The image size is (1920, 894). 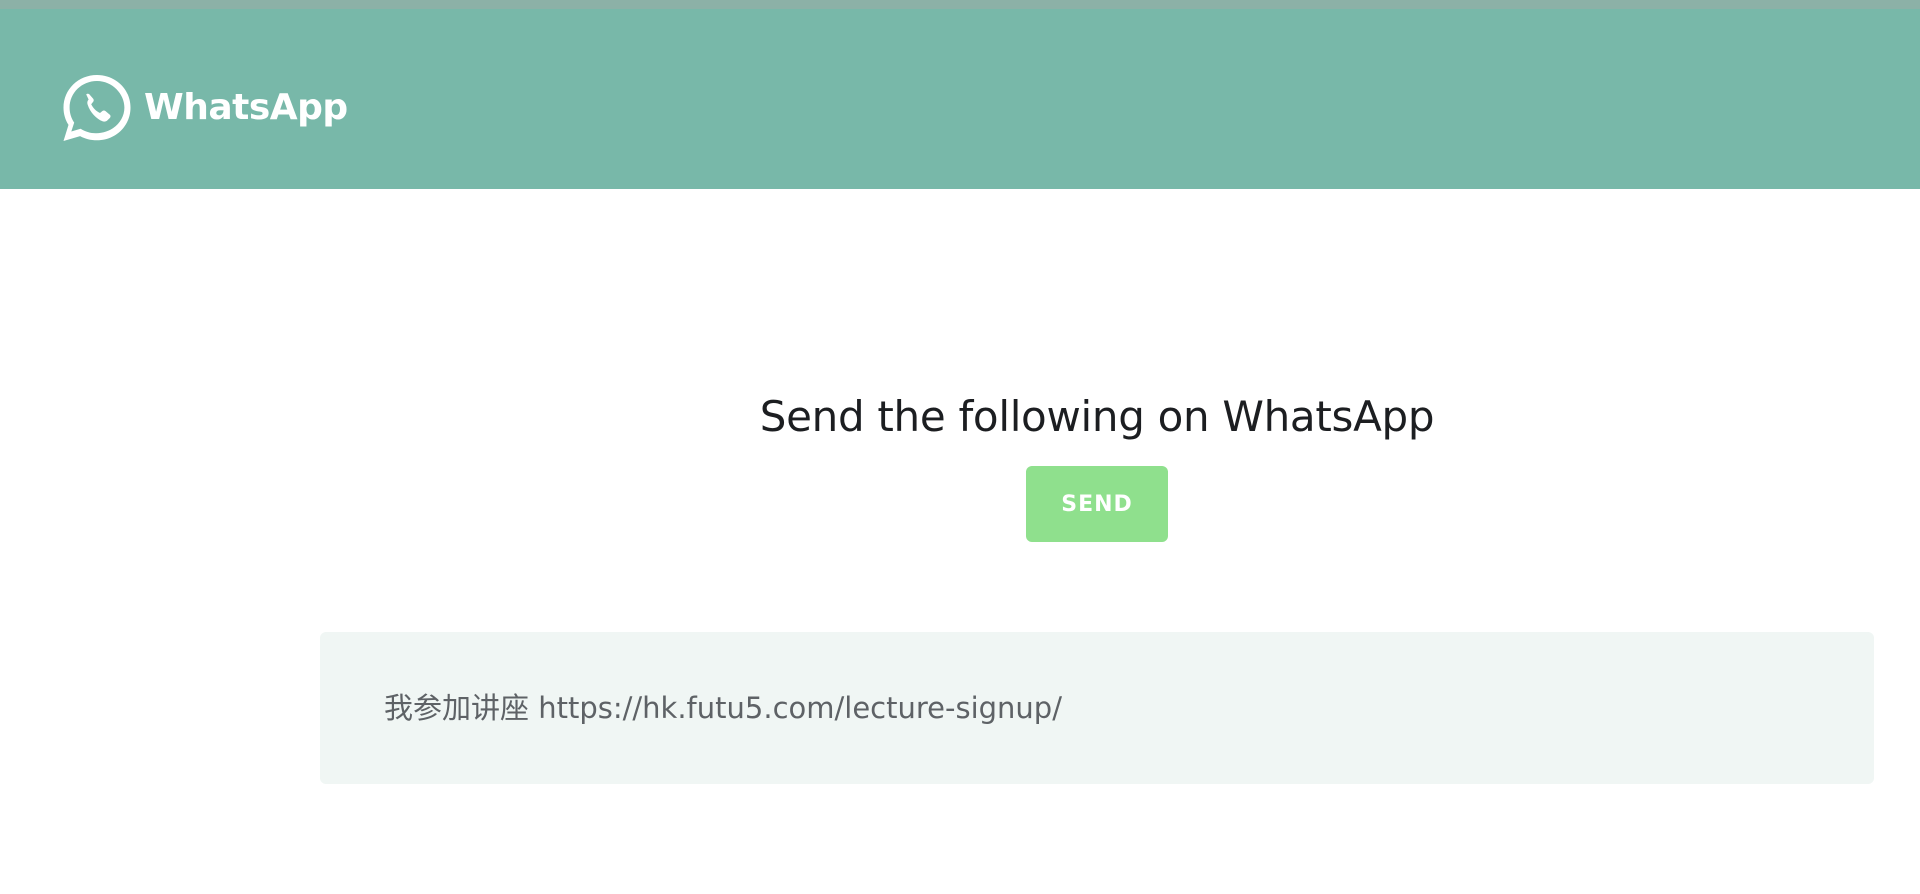 I want to click on page-title: Send the following on WhatsApp, so click(x=1097, y=417).